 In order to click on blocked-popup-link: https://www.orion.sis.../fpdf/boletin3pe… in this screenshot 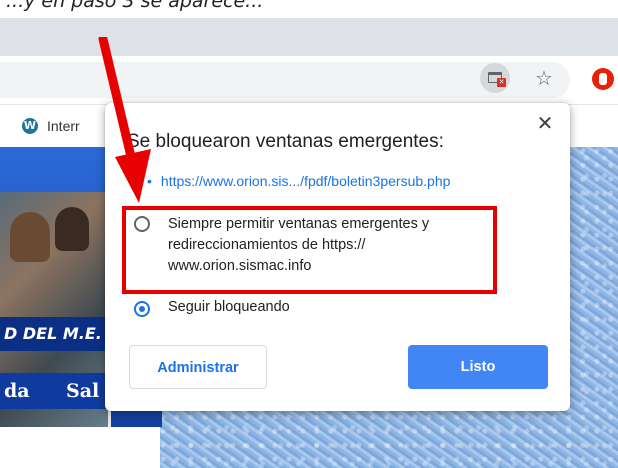, I will do `click(306, 181)`.